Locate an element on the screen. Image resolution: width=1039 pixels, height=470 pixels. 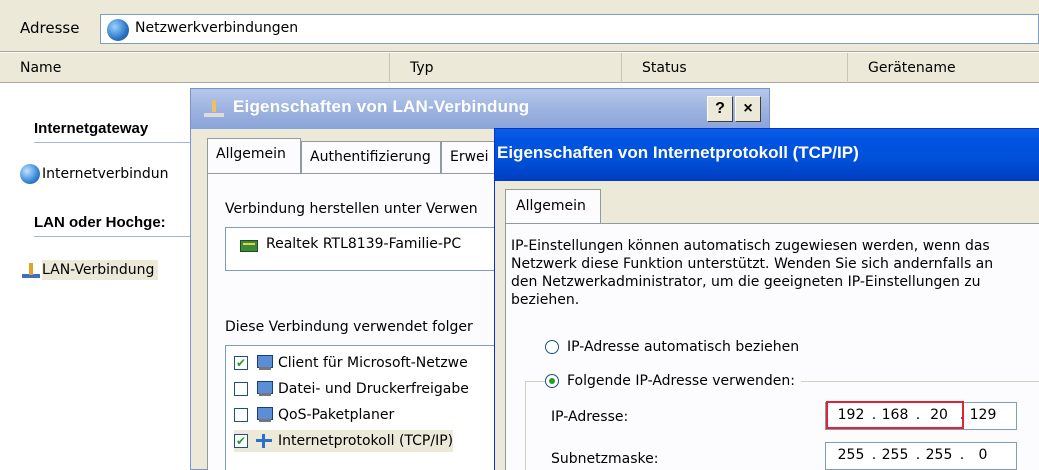
list-item: ✔ Internetprotokoll (TCP/IP) is located at coordinates (344, 441).